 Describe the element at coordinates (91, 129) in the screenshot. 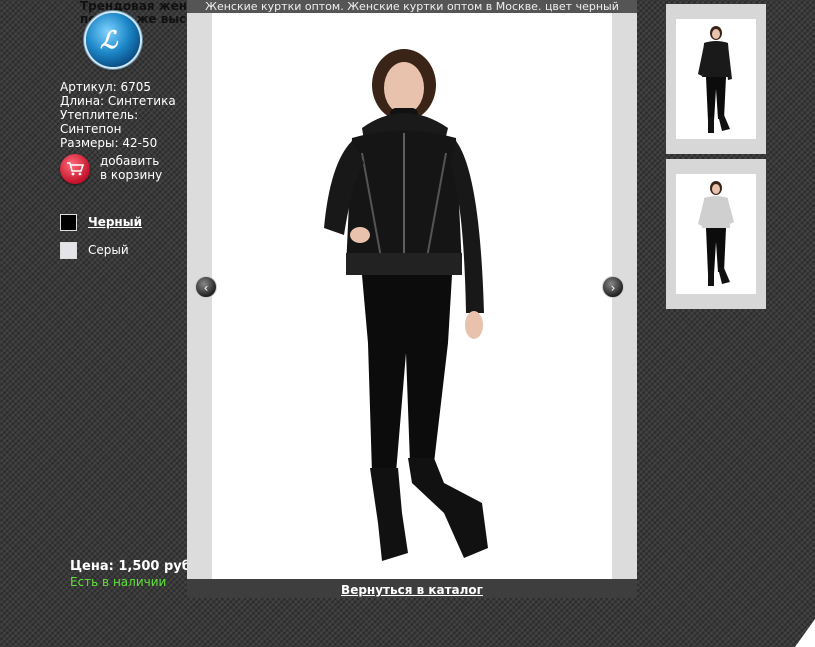

I see `insulation-value: Синтепон` at that location.